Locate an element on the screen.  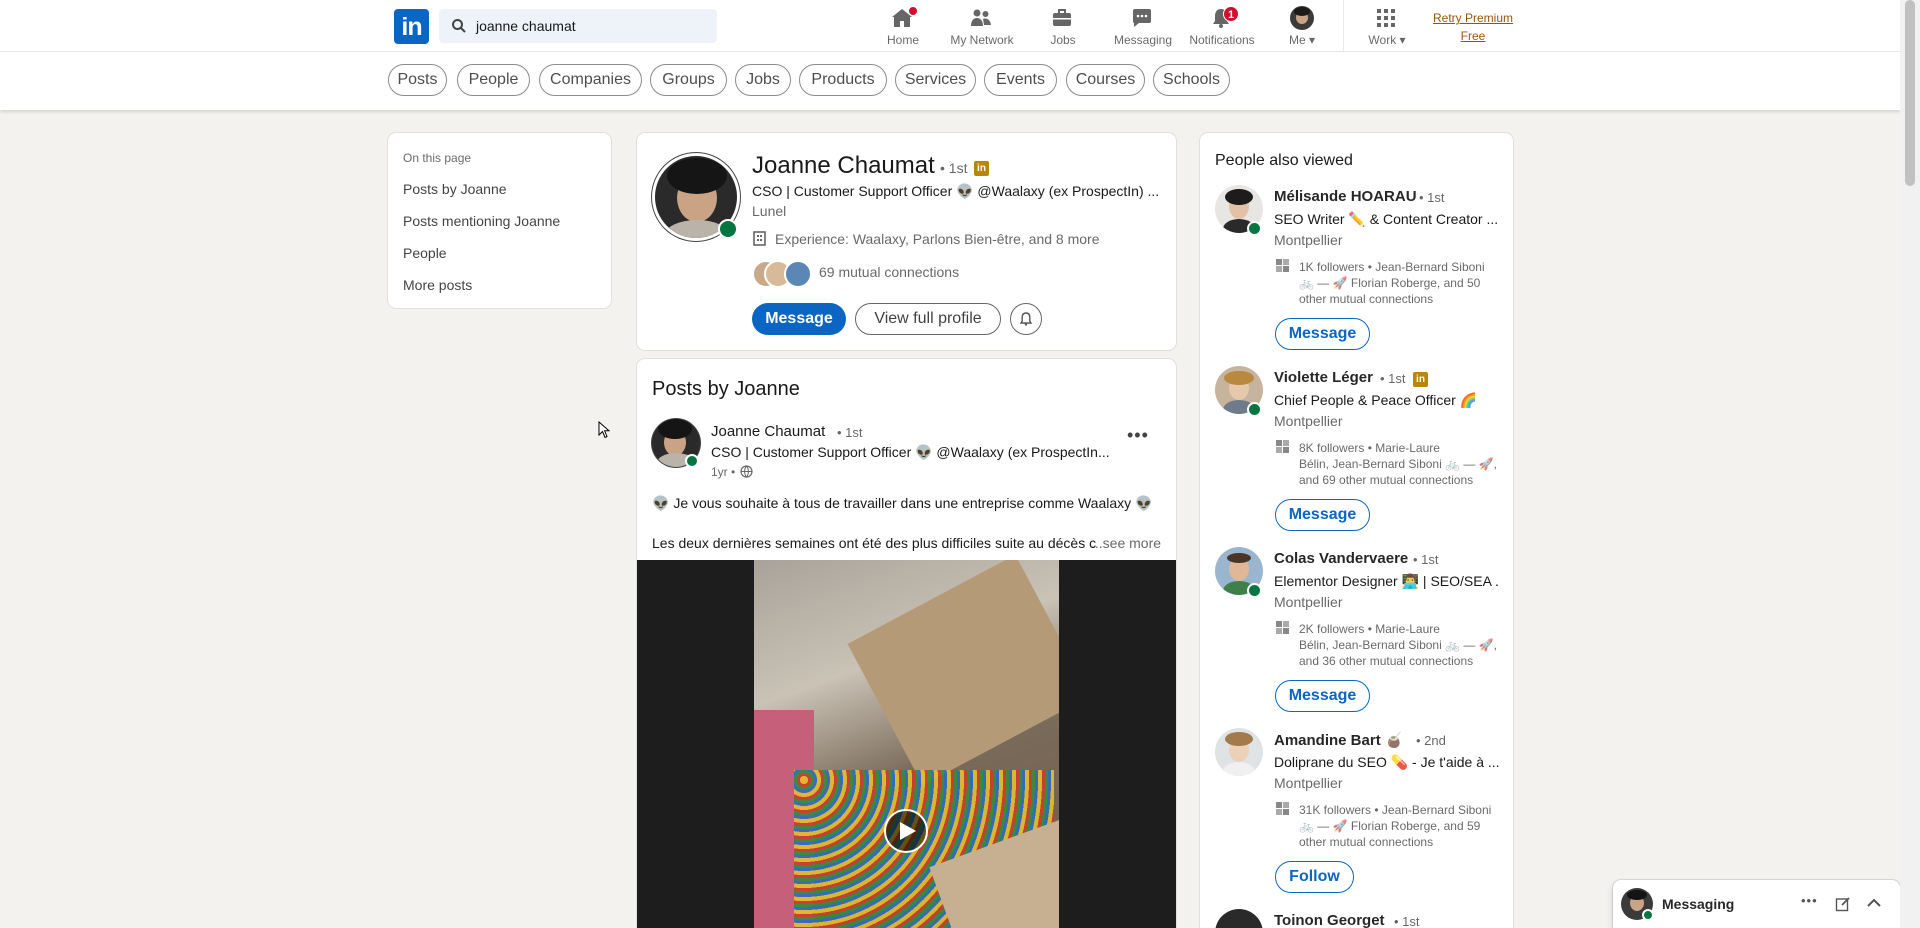
person-avatar is located at coordinates (1239, 752).